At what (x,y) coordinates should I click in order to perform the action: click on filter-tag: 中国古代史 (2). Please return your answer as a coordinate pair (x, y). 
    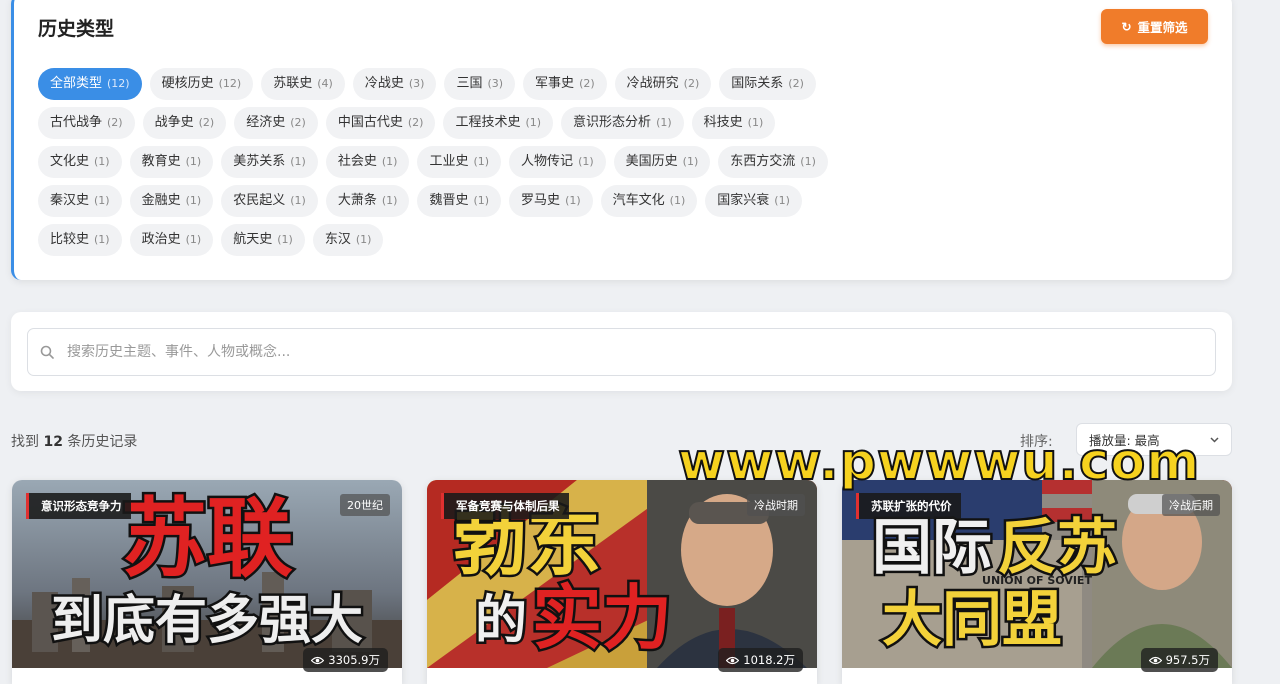
    Looking at the image, I should click on (380, 123).